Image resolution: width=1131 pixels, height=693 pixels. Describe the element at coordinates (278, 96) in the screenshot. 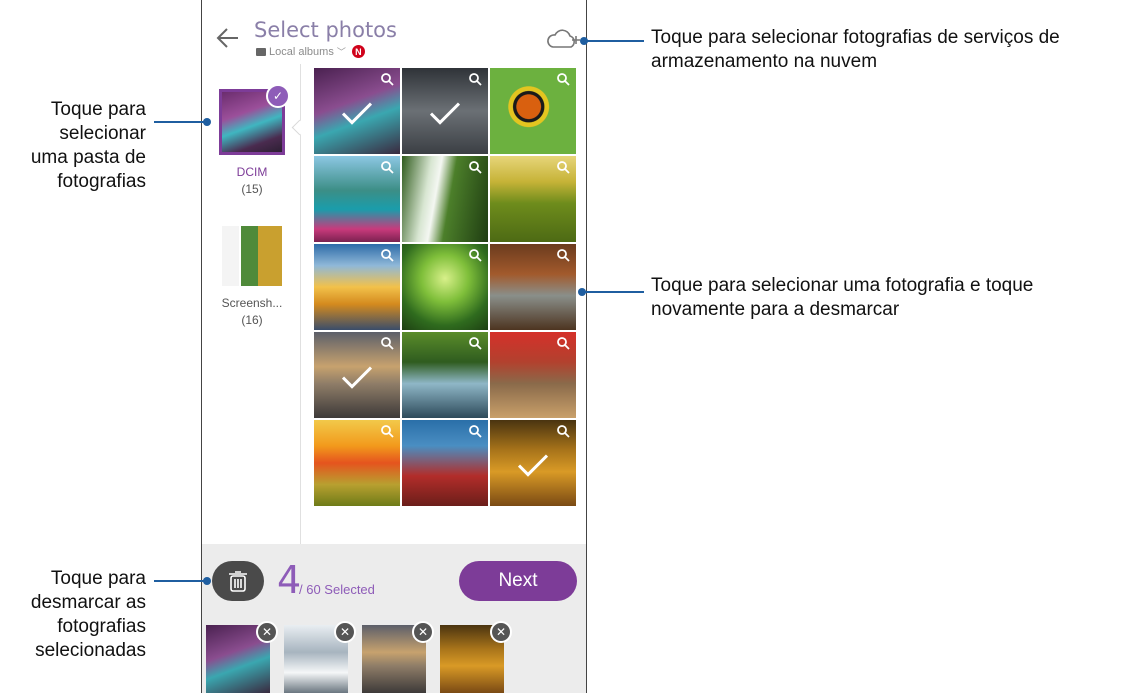

I see `folder-selected-check-icon: ✓` at that location.